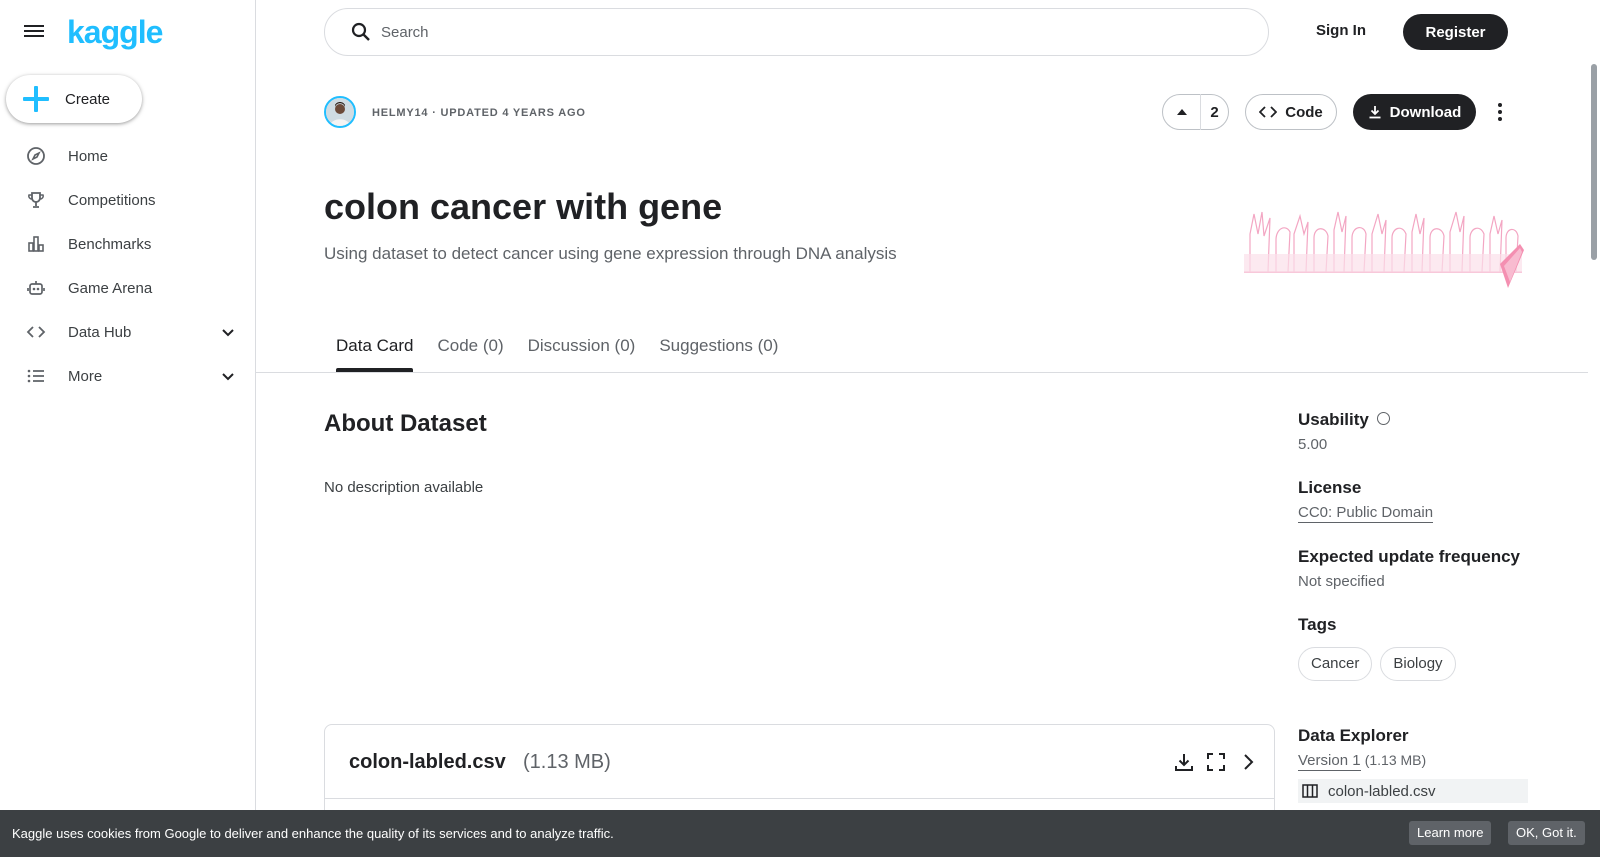 This screenshot has width=1600, height=857. Describe the element at coordinates (36, 32) in the screenshot. I see `menu-icon` at that location.